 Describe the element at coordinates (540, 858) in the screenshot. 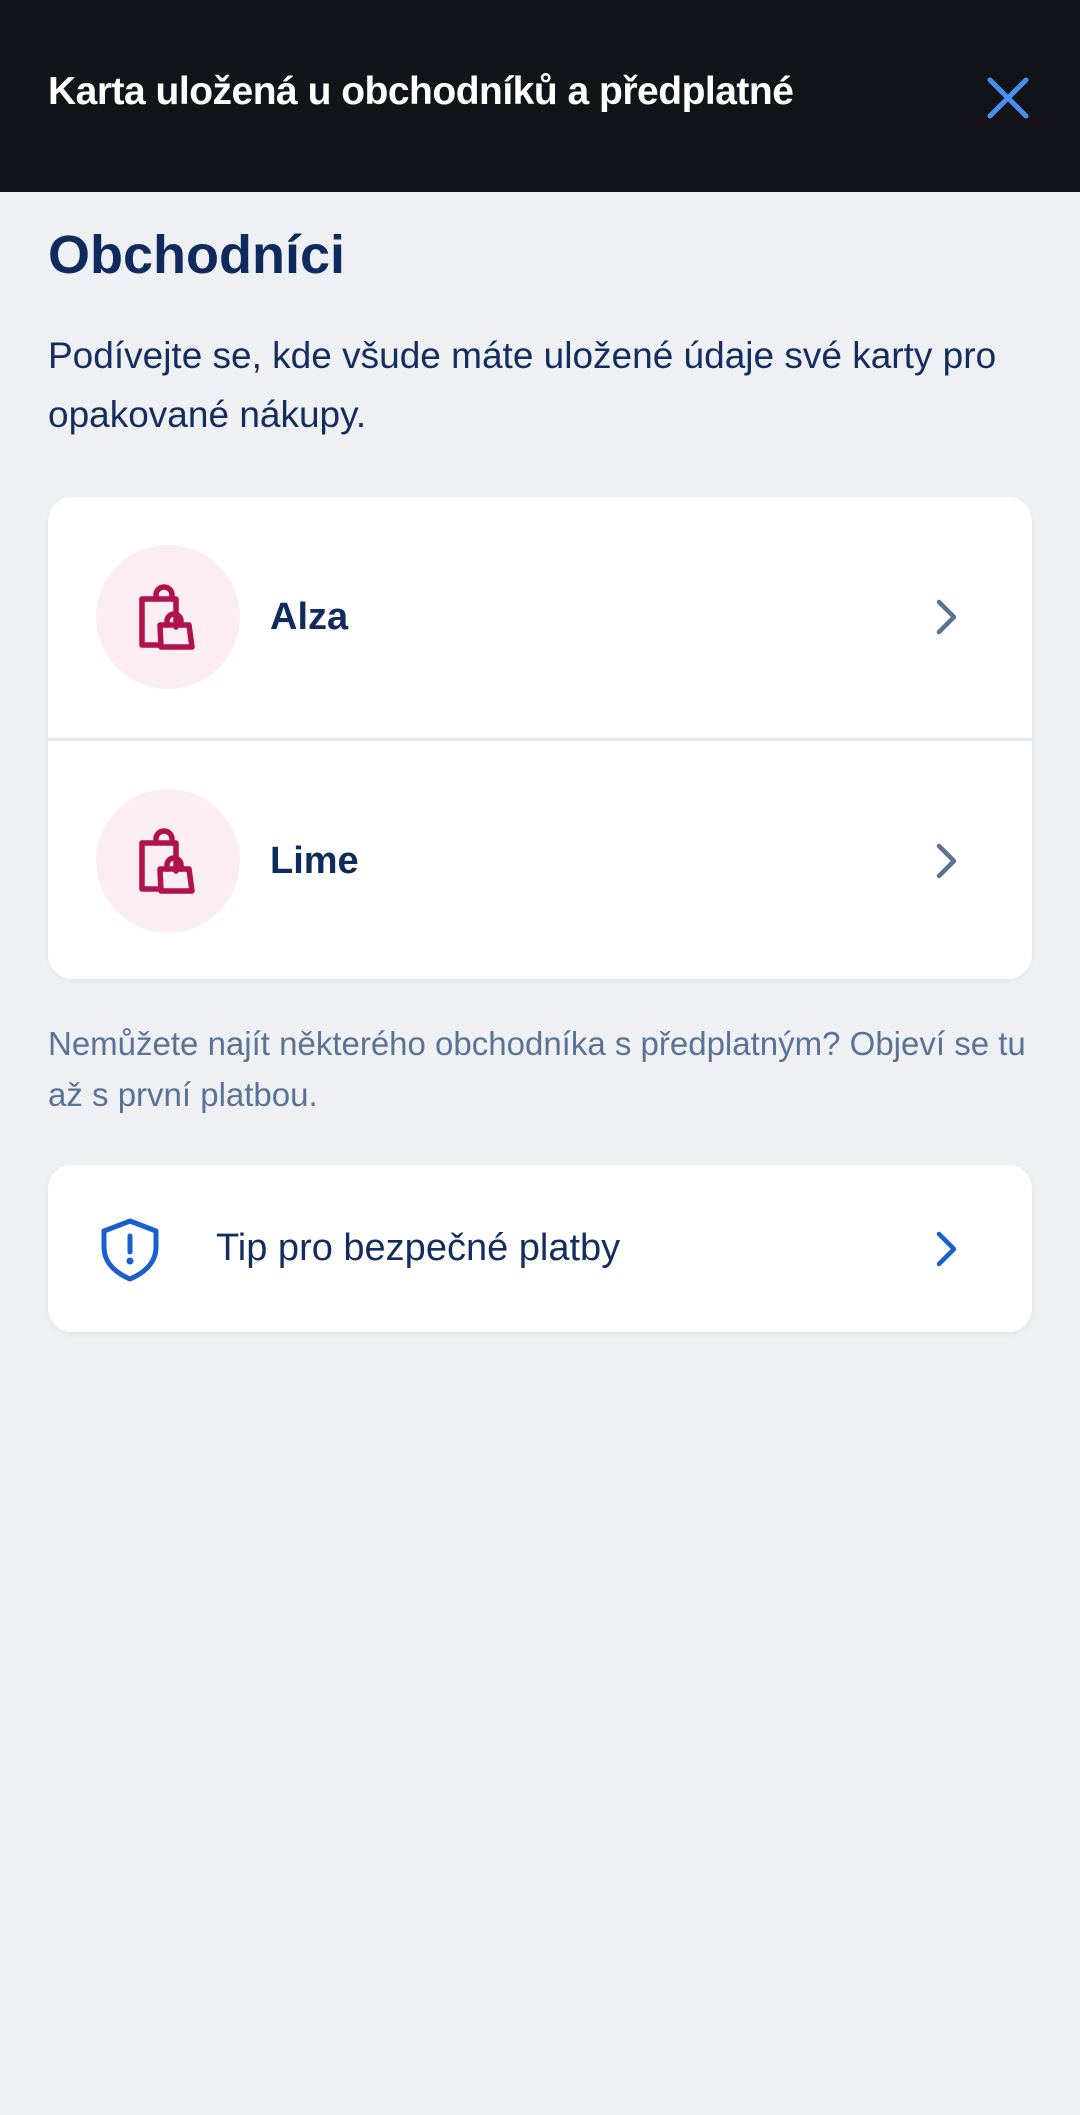

I see `merchant-item-lime: Lime` at that location.